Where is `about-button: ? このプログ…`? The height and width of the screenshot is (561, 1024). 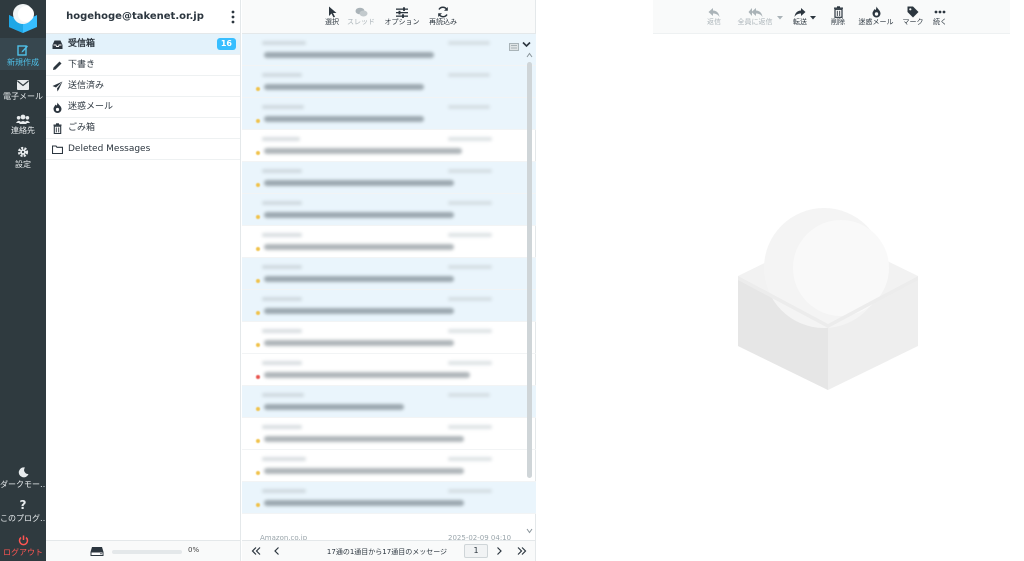
about-button: ? このプログ… is located at coordinates (23, 510).